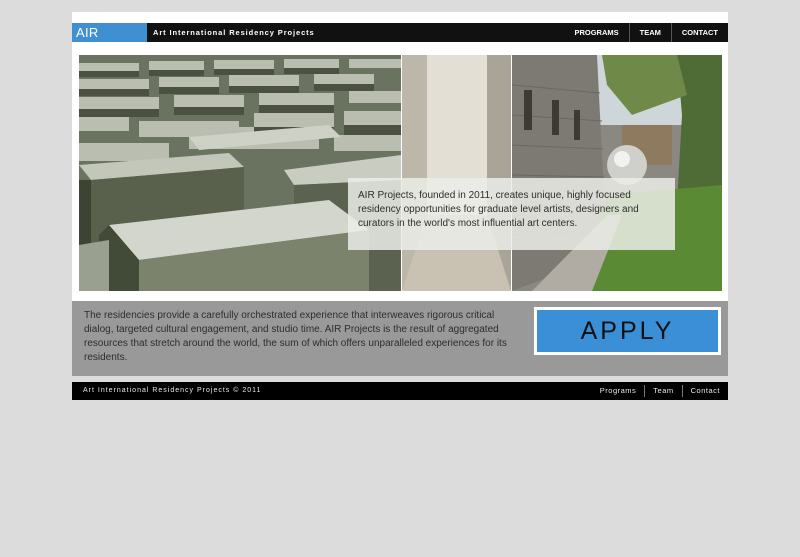  I want to click on apply-button-frame: APPLY, so click(627, 331).